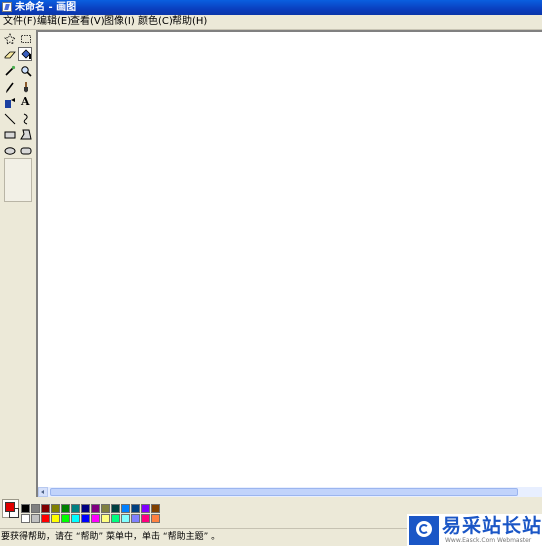  What do you see at coordinates (424, 530) in the screenshot?
I see `brand-logo` at bounding box center [424, 530].